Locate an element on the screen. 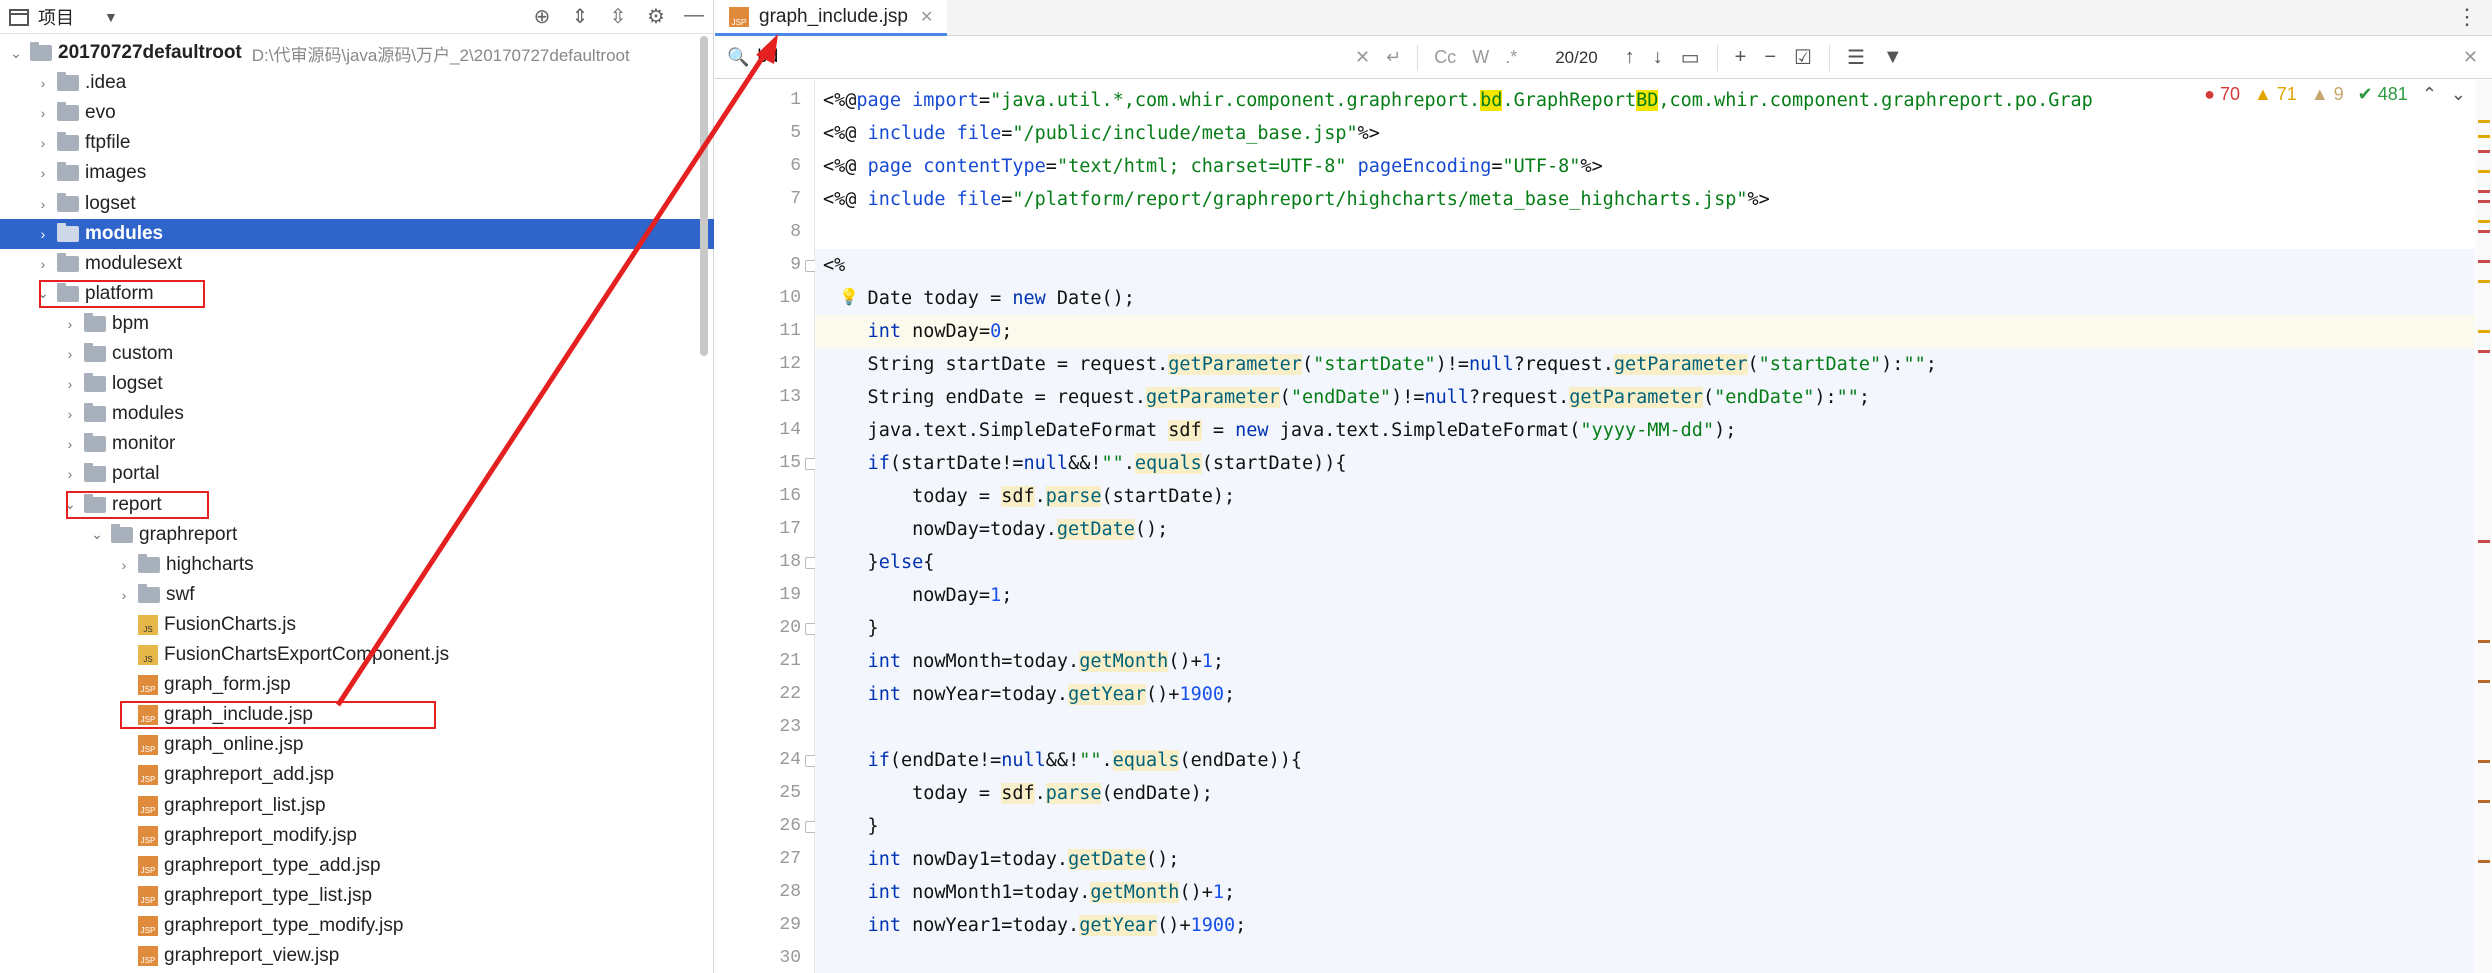  close-tab-icon: ✕ is located at coordinates (926, 17).